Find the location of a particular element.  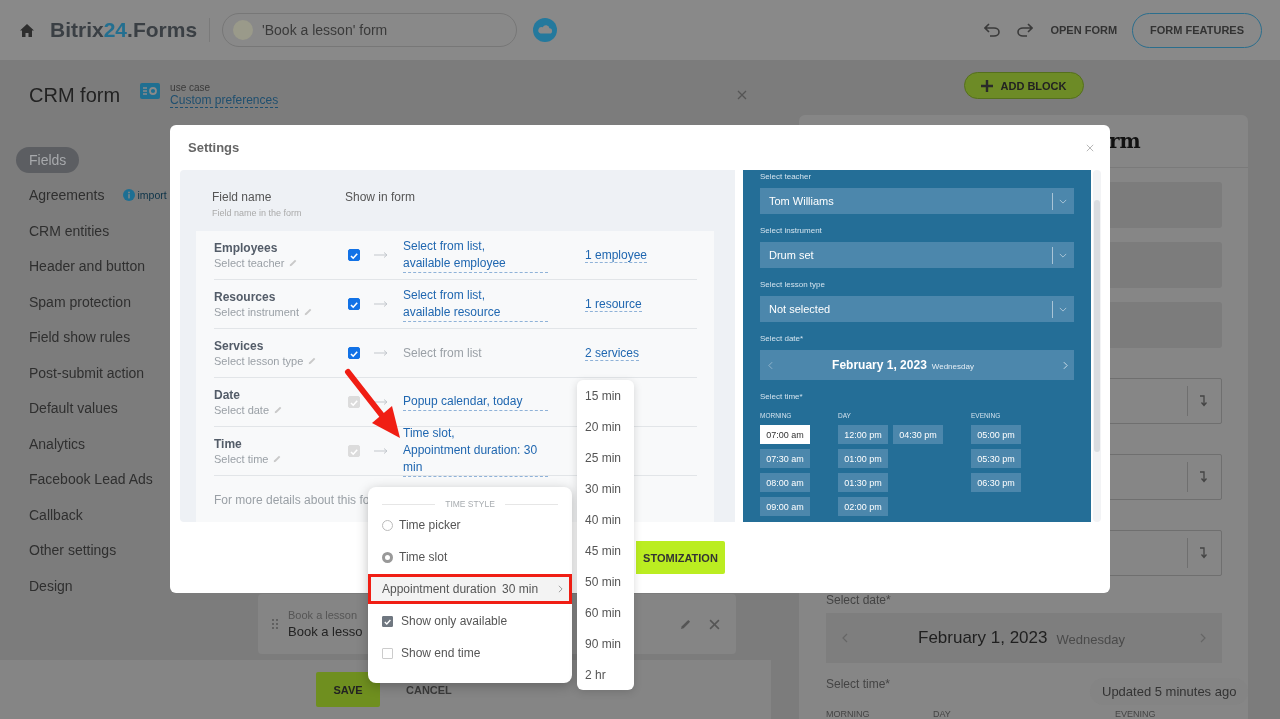

period-label: DAY is located at coordinates (942, 714).